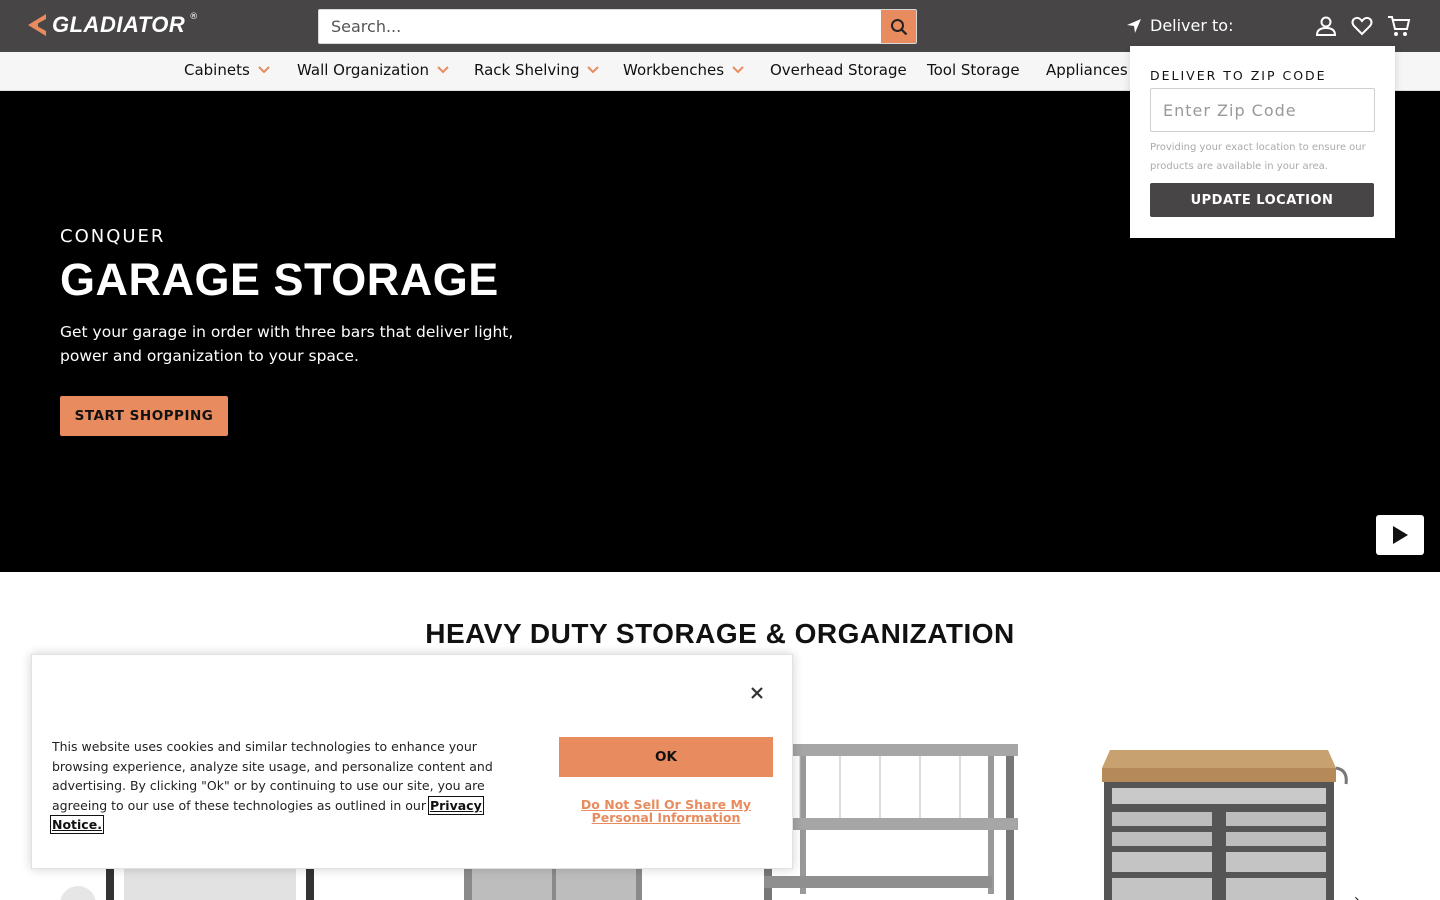 The width and height of the screenshot is (1440, 900). Describe the element at coordinates (720, 633) in the screenshot. I see `section-title: HEAVY DUTY STORAGE & ORGANIZATION` at that location.